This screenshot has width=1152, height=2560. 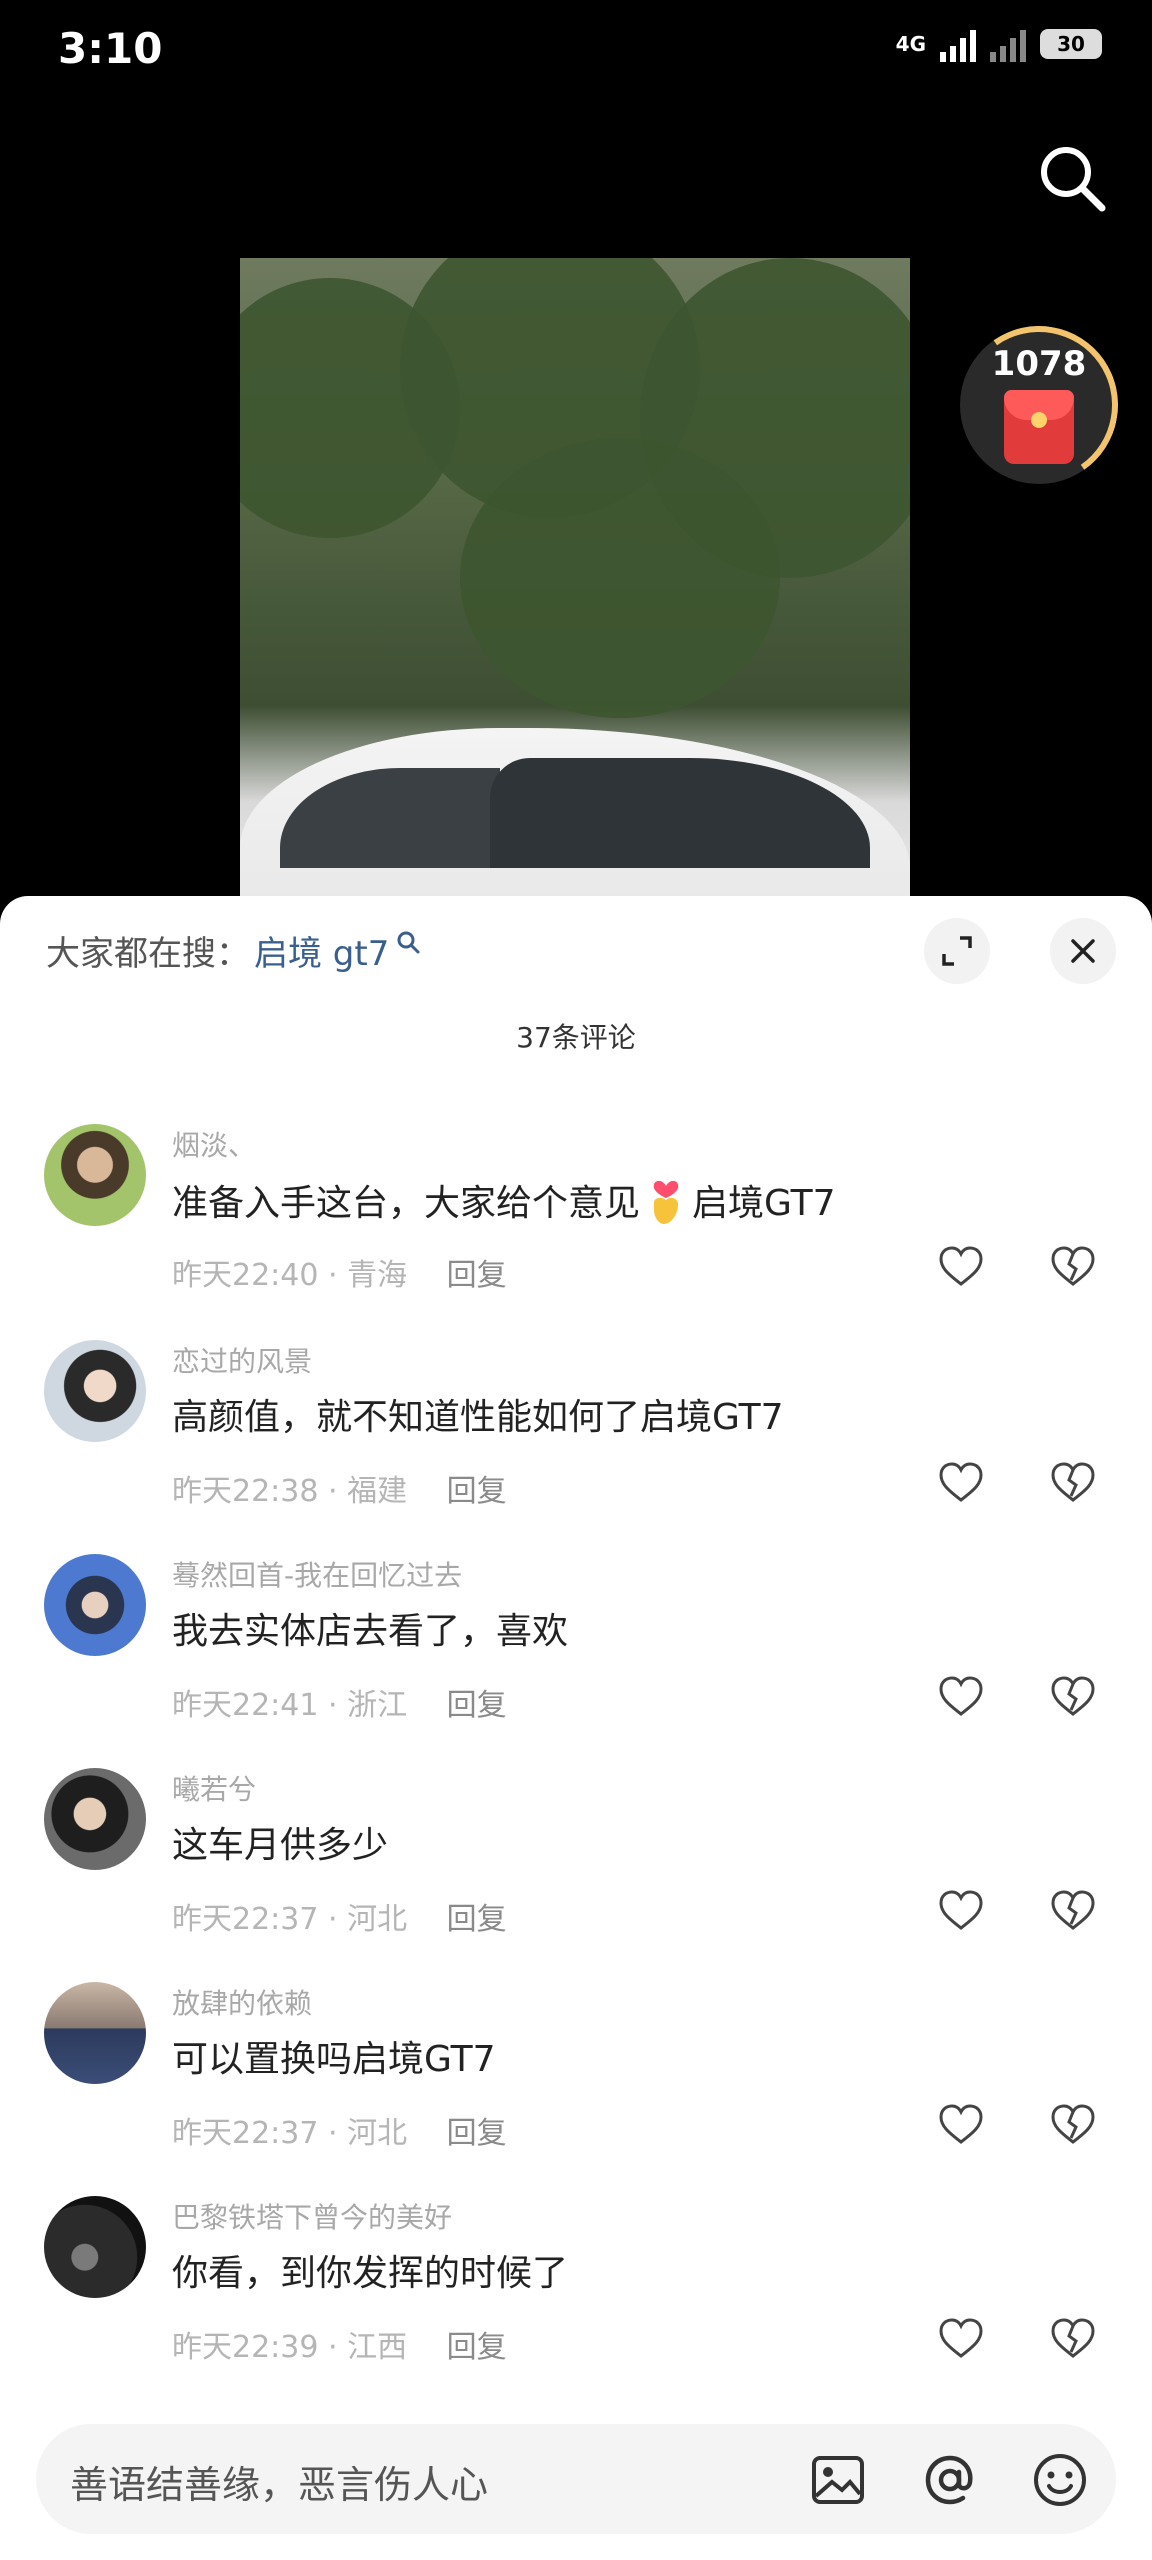 What do you see at coordinates (377, 2347) in the screenshot?
I see `comment-region: 江西` at bounding box center [377, 2347].